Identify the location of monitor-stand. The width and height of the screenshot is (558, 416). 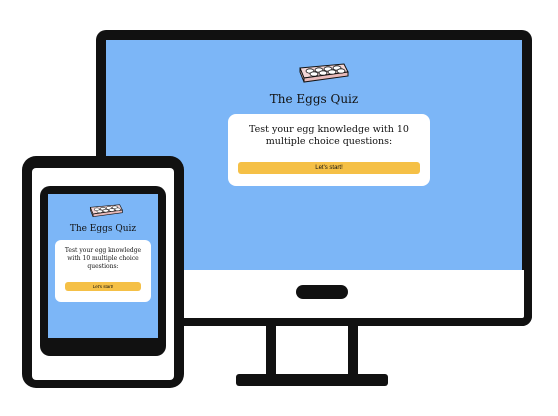
(312, 352).